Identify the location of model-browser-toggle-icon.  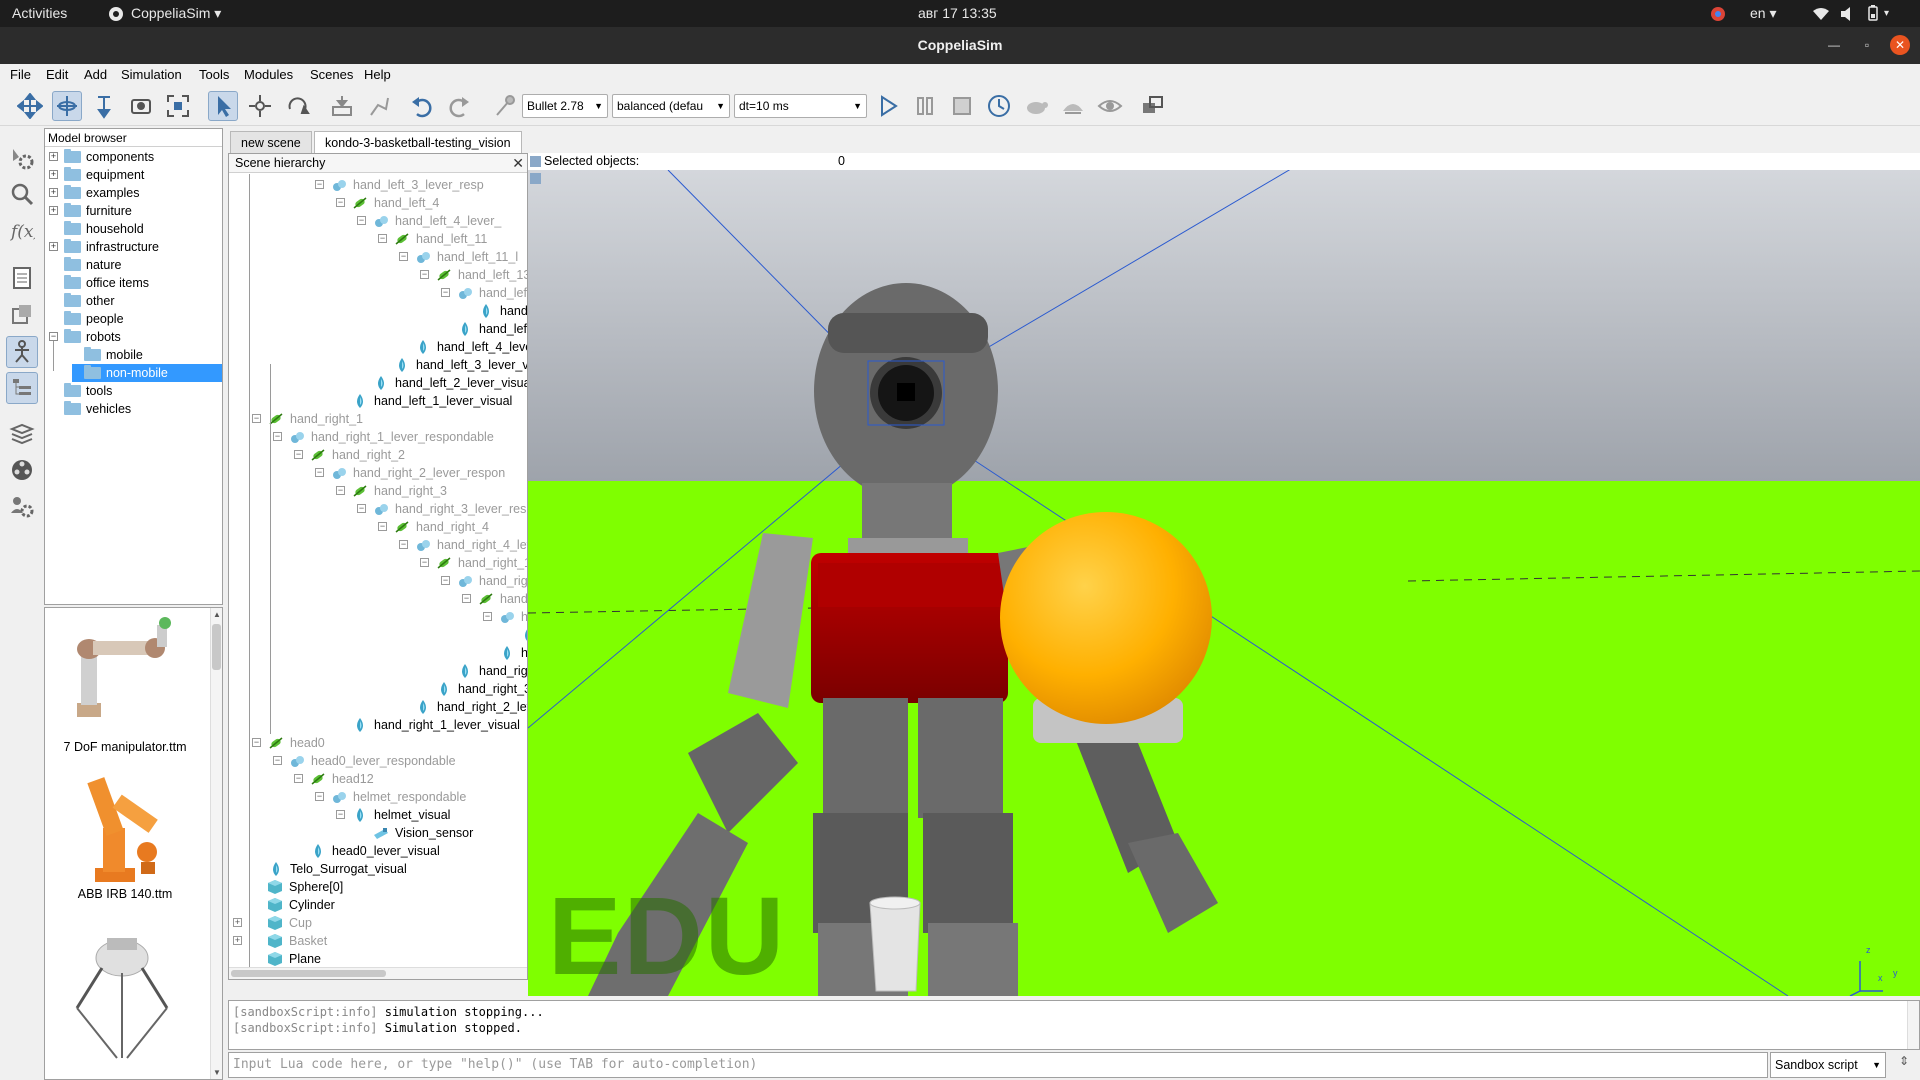
(22, 352).